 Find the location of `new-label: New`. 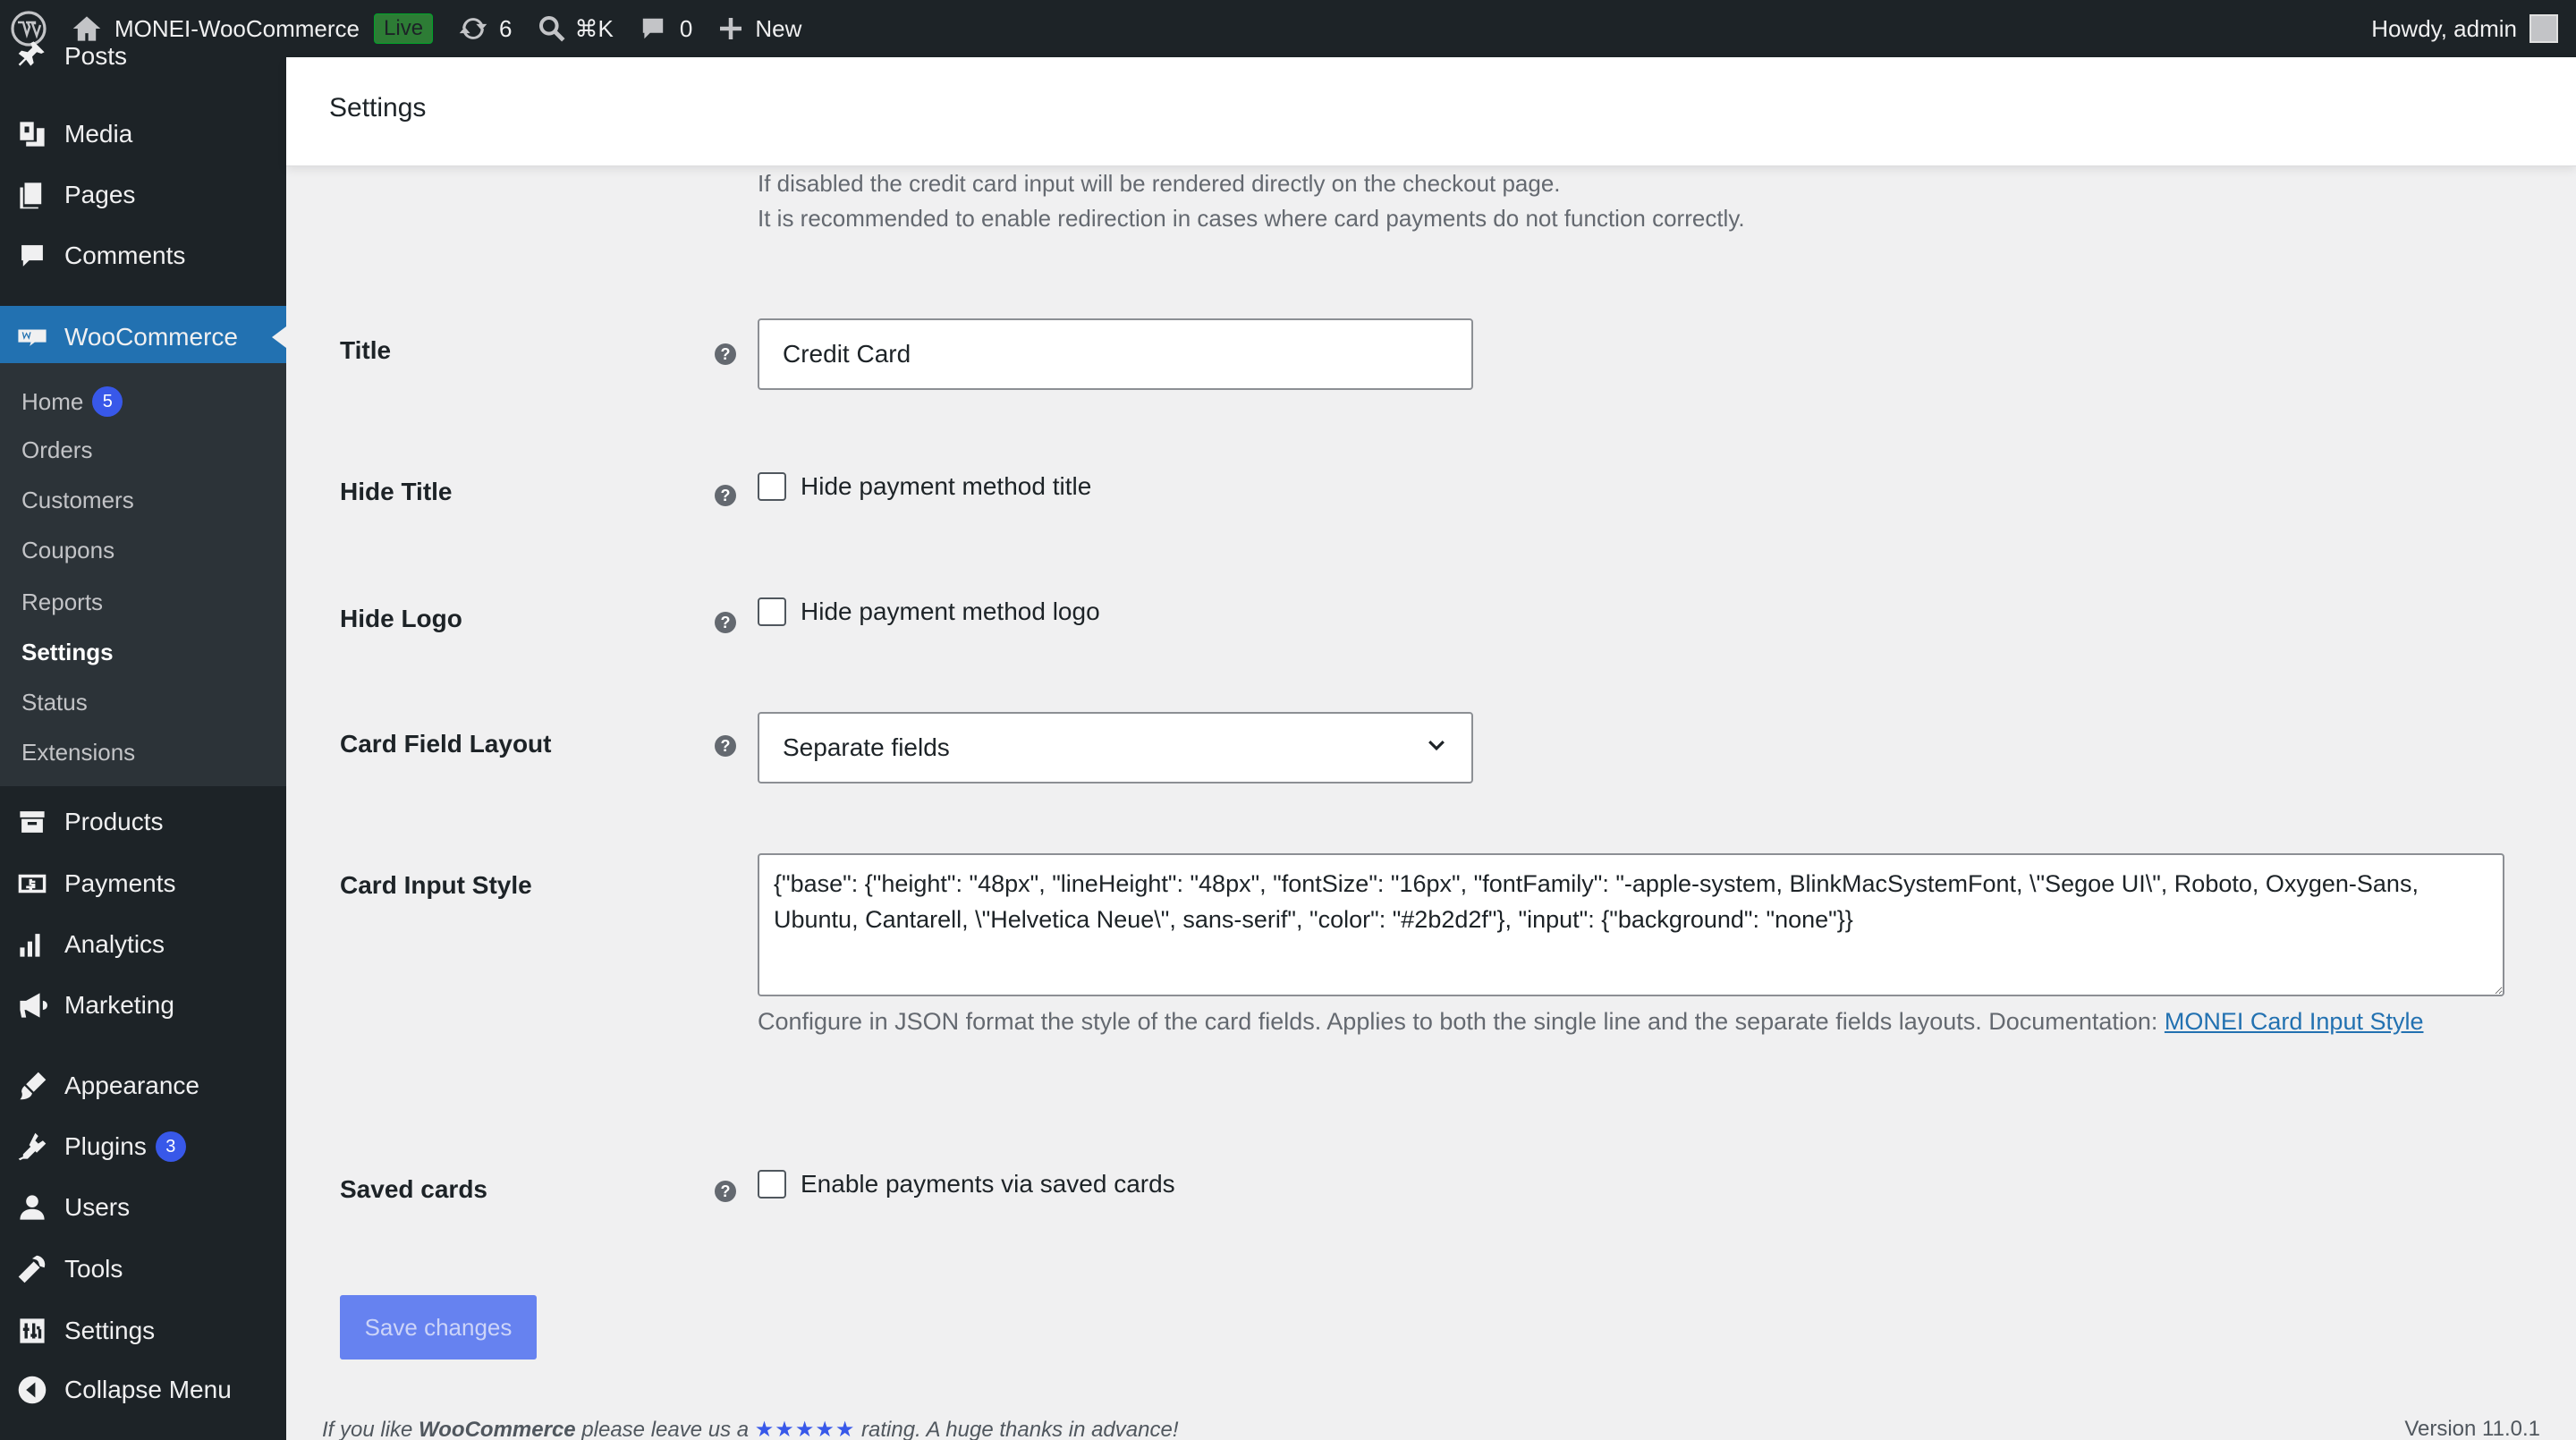

new-label: New is located at coordinates (778, 28).